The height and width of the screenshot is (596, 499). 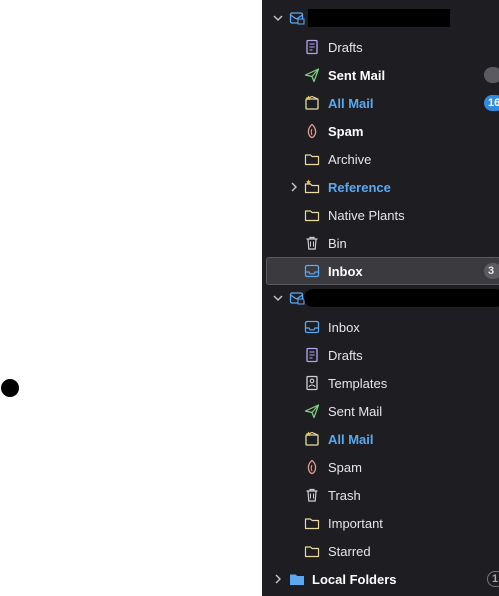 I want to click on folder-label: Templates, so click(x=358, y=383).